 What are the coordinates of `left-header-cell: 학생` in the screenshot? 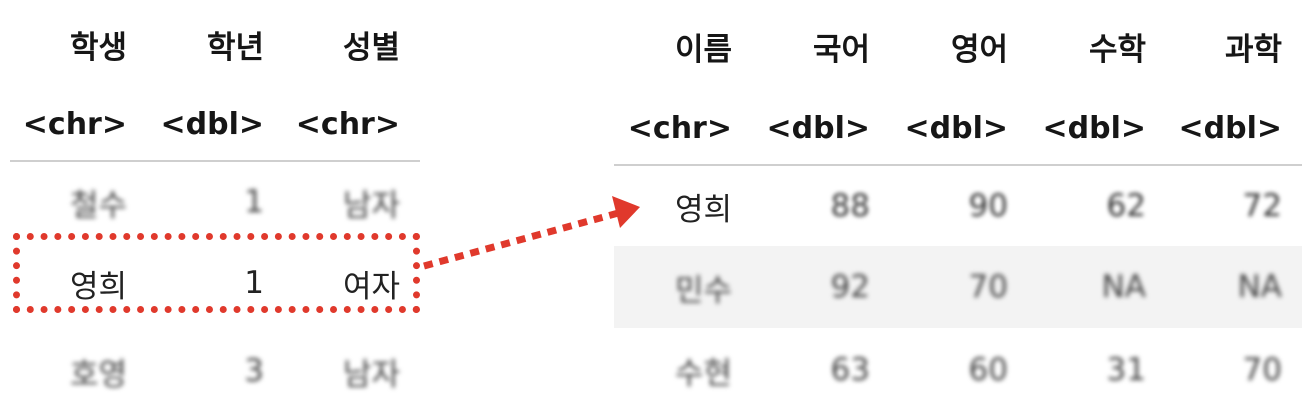 It's located at (98, 47).